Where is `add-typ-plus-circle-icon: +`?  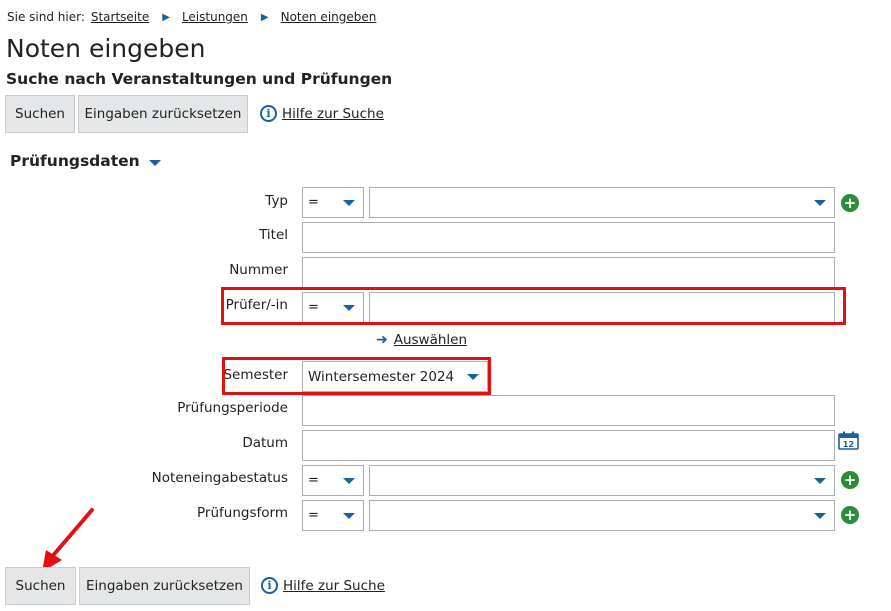 add-typ-plus-circle-icon: + is located at coordinates (850, 203).